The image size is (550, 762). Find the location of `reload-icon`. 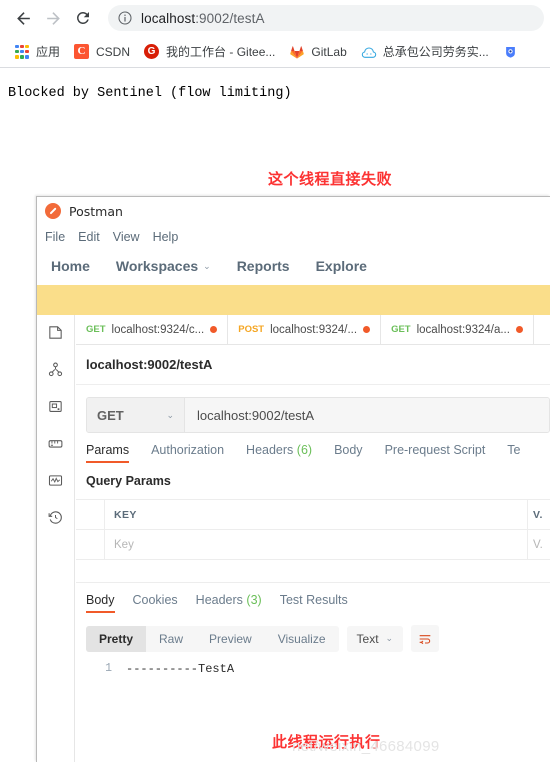

reload-icon is located at coordinates (83, 18).